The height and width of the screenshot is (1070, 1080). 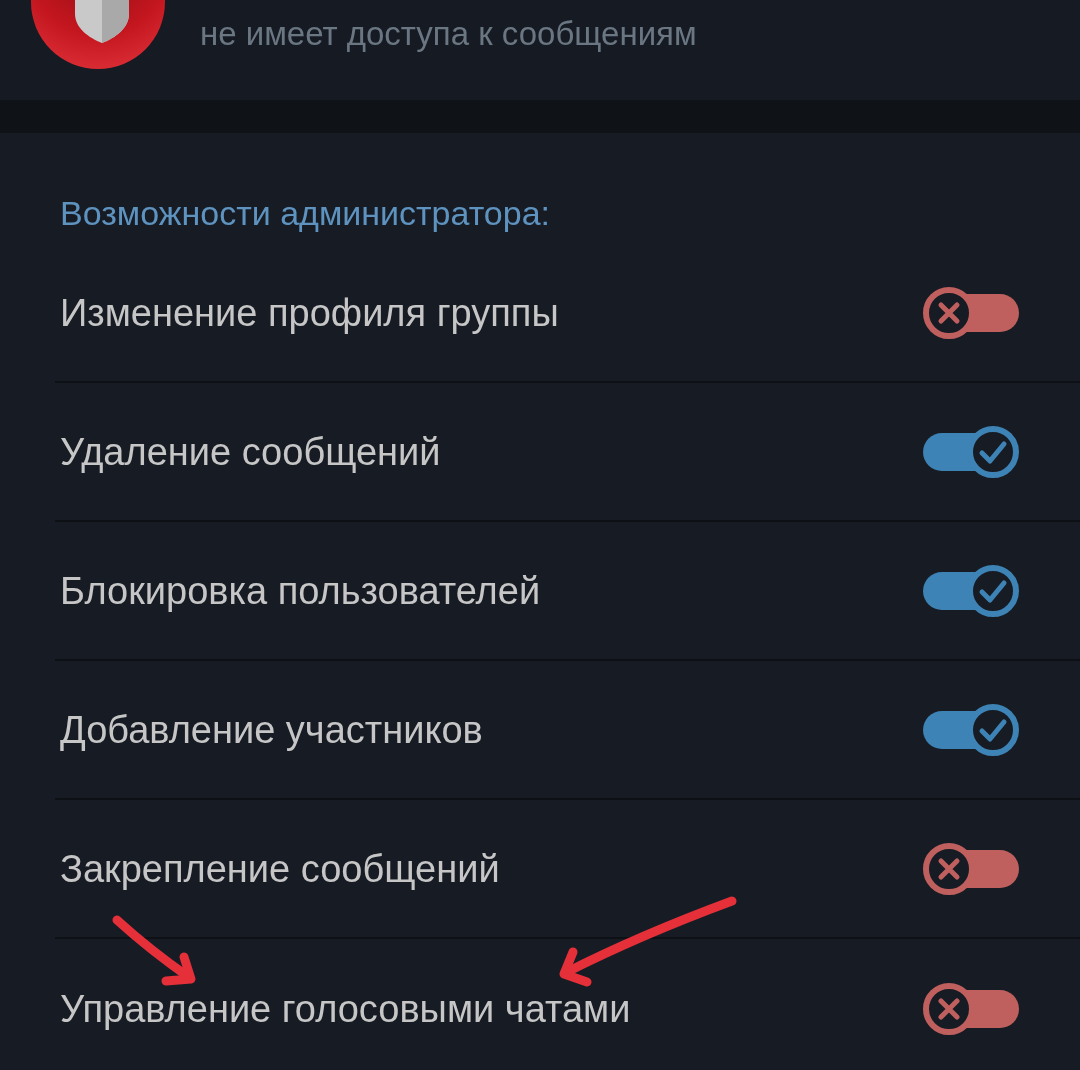 What do you see at coordinates (448, 34) in the screenshot?
I see `subtitle-text: не имеет доступа к сообщениям` at bounding box center [448, 34].